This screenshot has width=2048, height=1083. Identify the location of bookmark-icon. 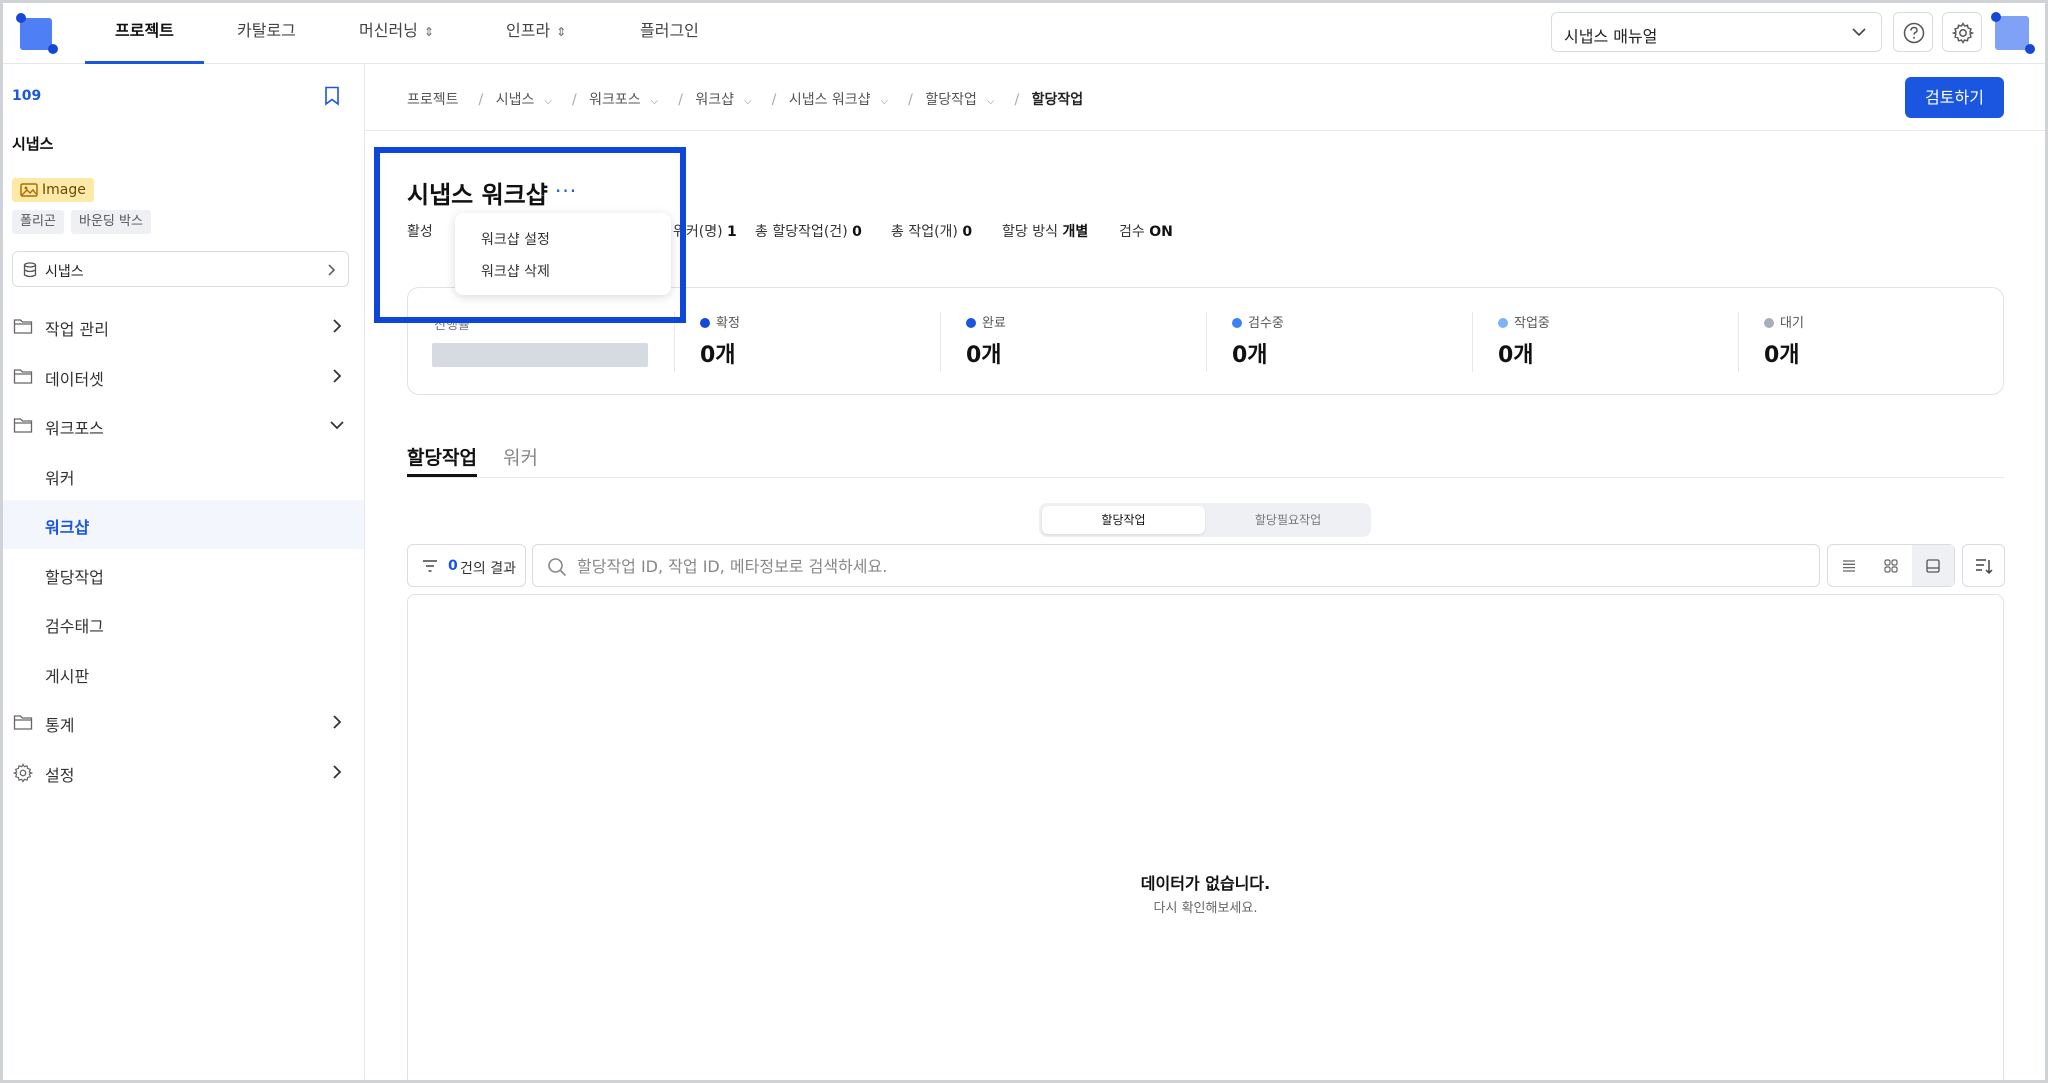
(332, 96).